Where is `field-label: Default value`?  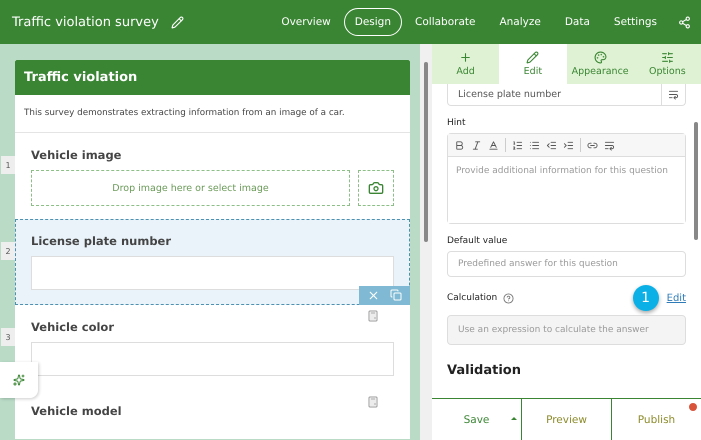
field-label: Default value is located at coordinates (477, 241).